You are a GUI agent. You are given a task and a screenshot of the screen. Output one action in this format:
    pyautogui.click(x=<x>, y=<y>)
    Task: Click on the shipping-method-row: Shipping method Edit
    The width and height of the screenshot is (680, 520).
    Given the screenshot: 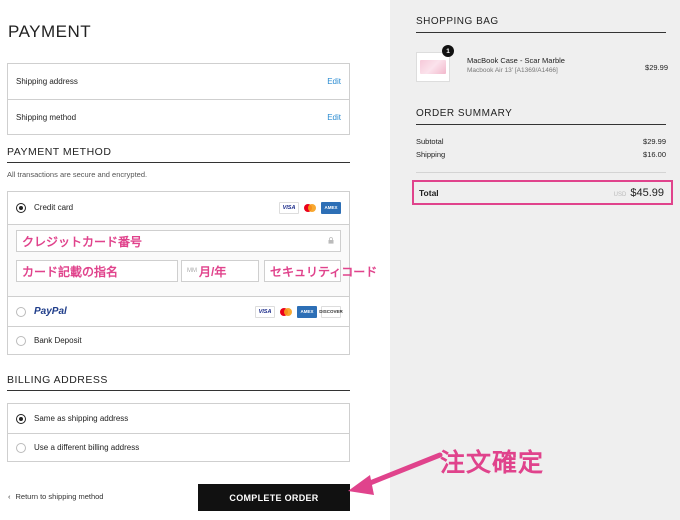 What is the action you would take?
    pyautogui.click(x=178, y=116)
    